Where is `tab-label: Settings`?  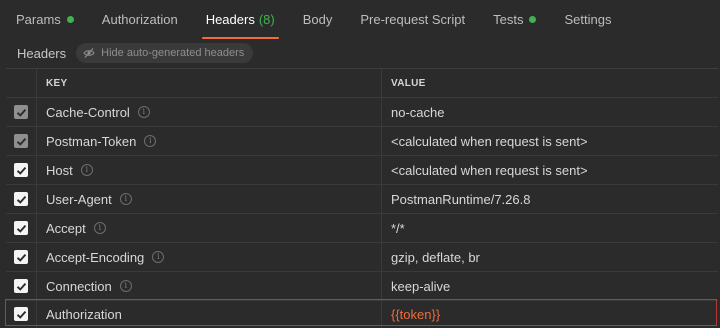
tab-label: Settings is located at coordinates (588, 19).